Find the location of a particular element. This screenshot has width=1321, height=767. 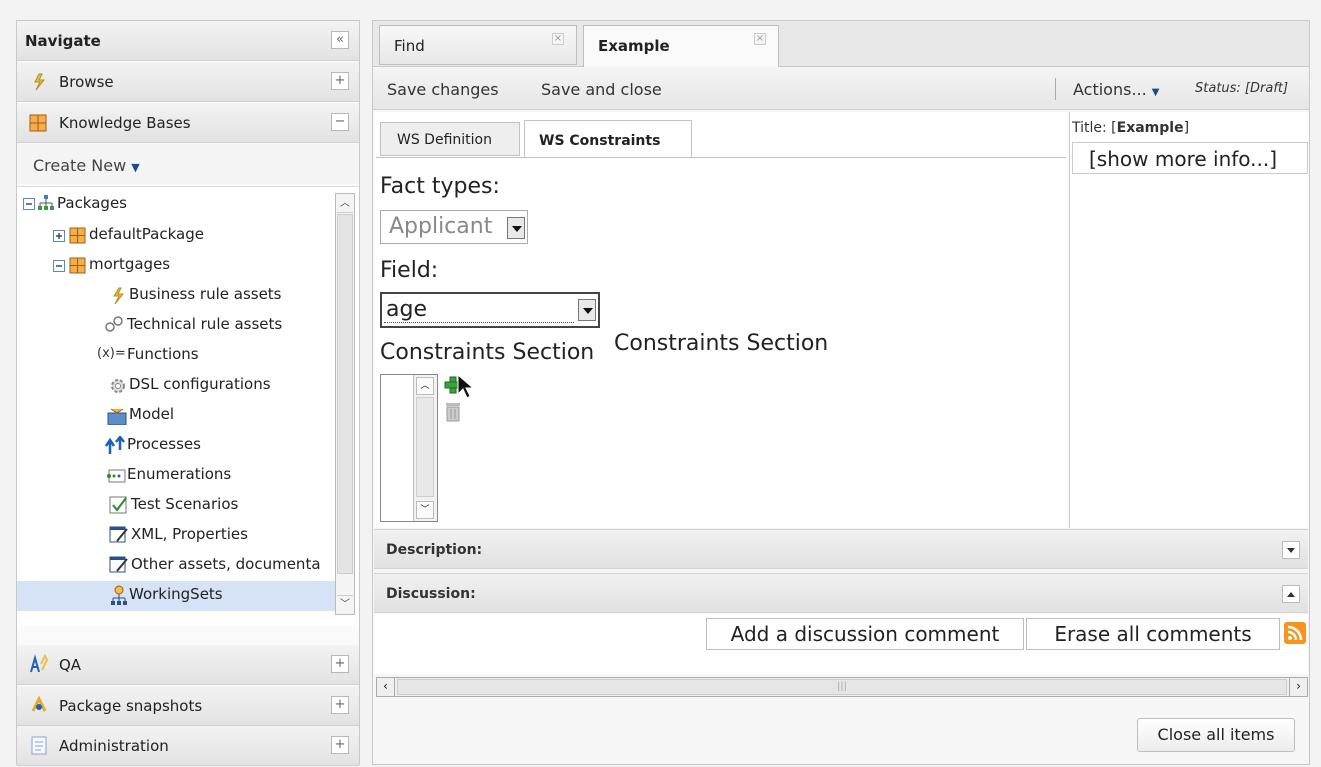

status-text: Status: [Draft] is located at coordinates (1242, 88).